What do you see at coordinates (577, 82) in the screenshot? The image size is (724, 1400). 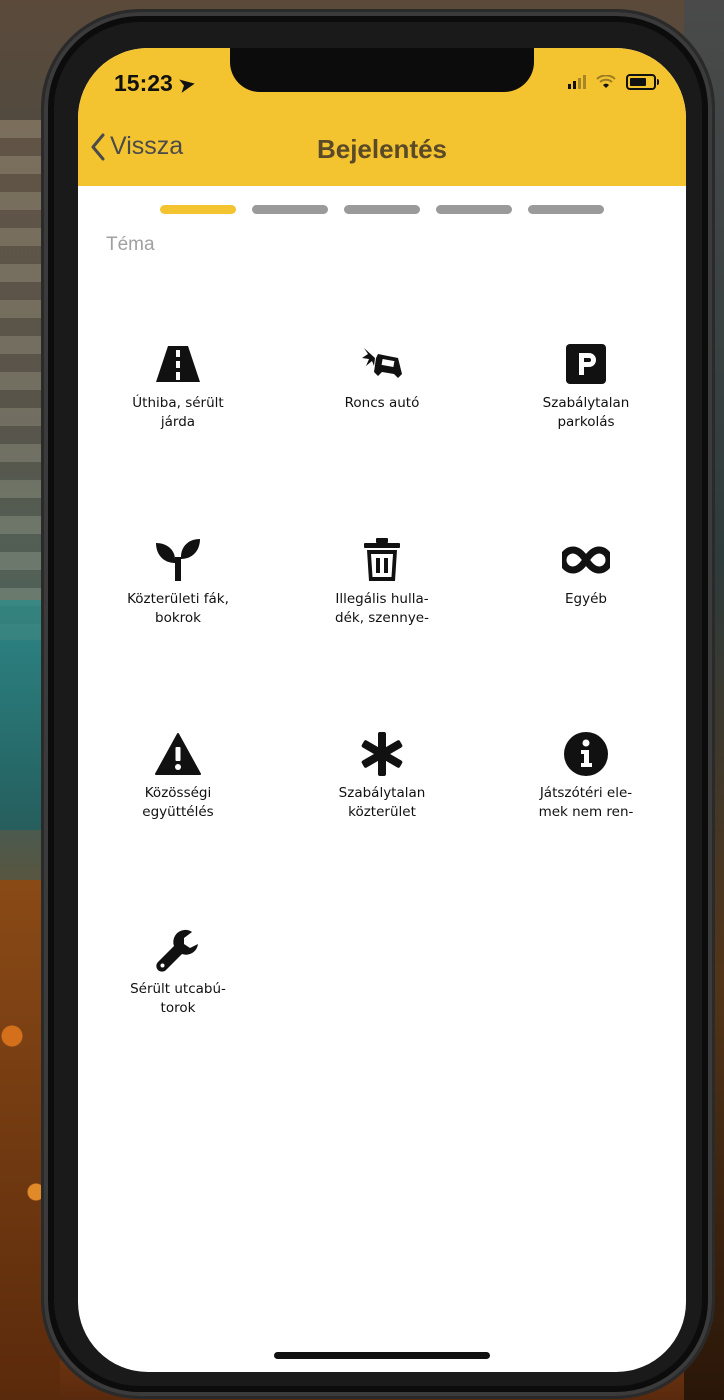 I see `signal-icon` at bounding box center [577, 82].